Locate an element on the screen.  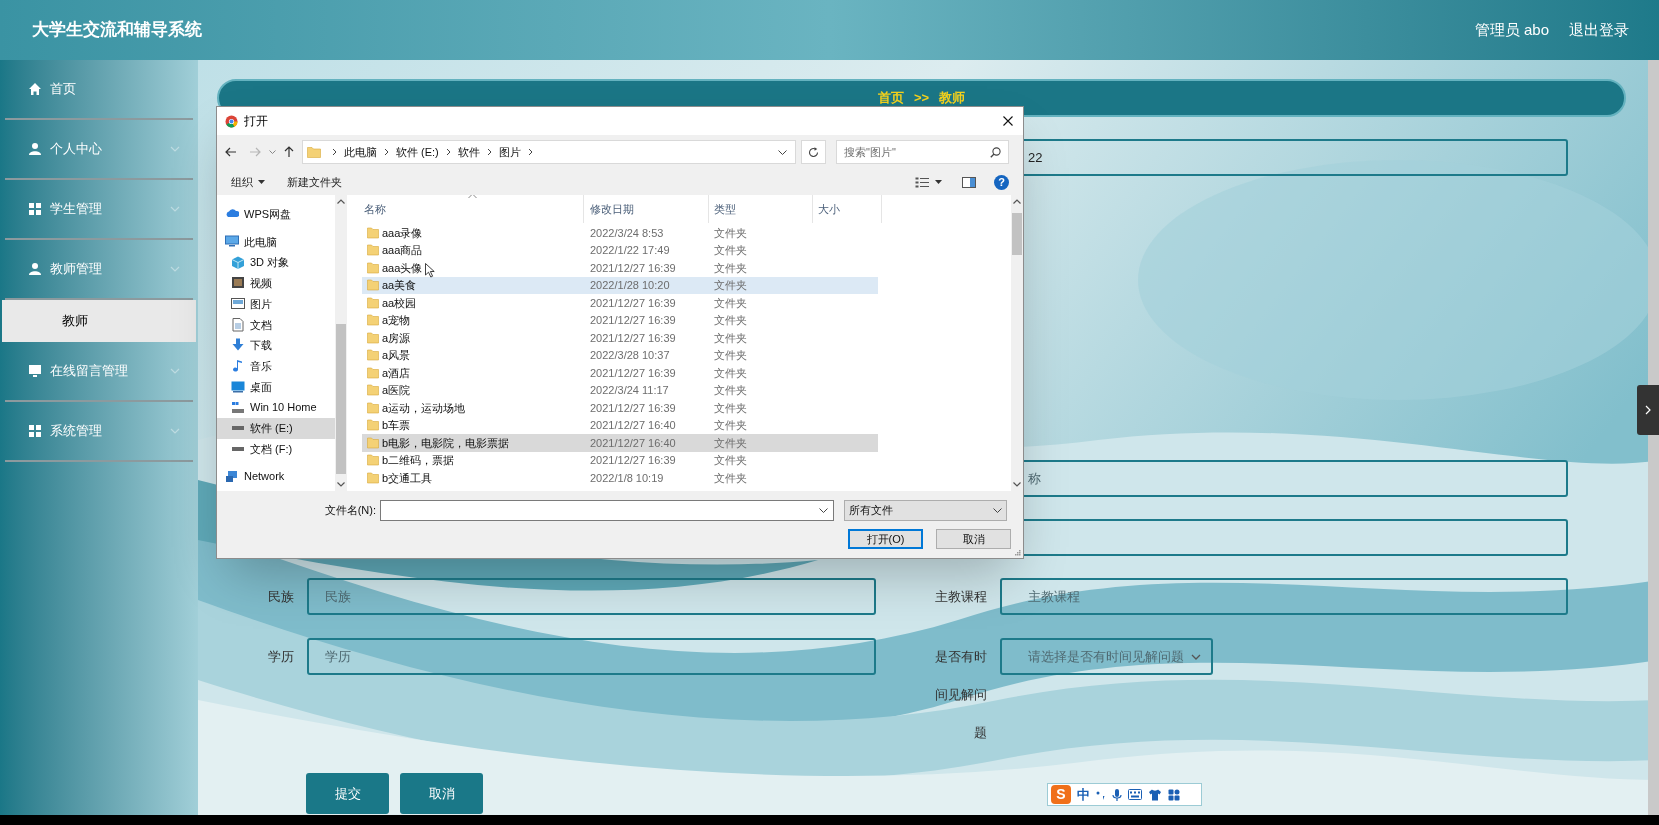
drawer-toggle-button is located at coordinates (1648, 410).